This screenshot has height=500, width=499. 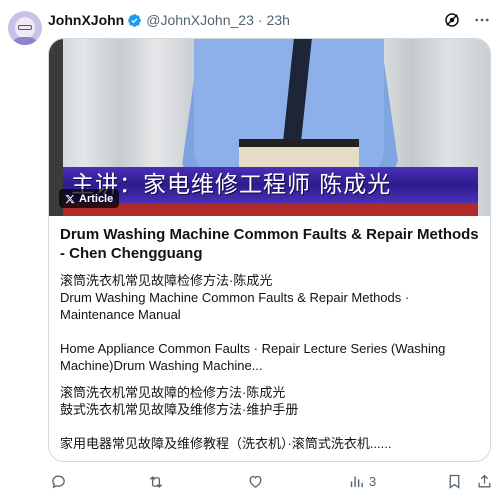 I want to click on like-icon, so click(x=255, y=481).